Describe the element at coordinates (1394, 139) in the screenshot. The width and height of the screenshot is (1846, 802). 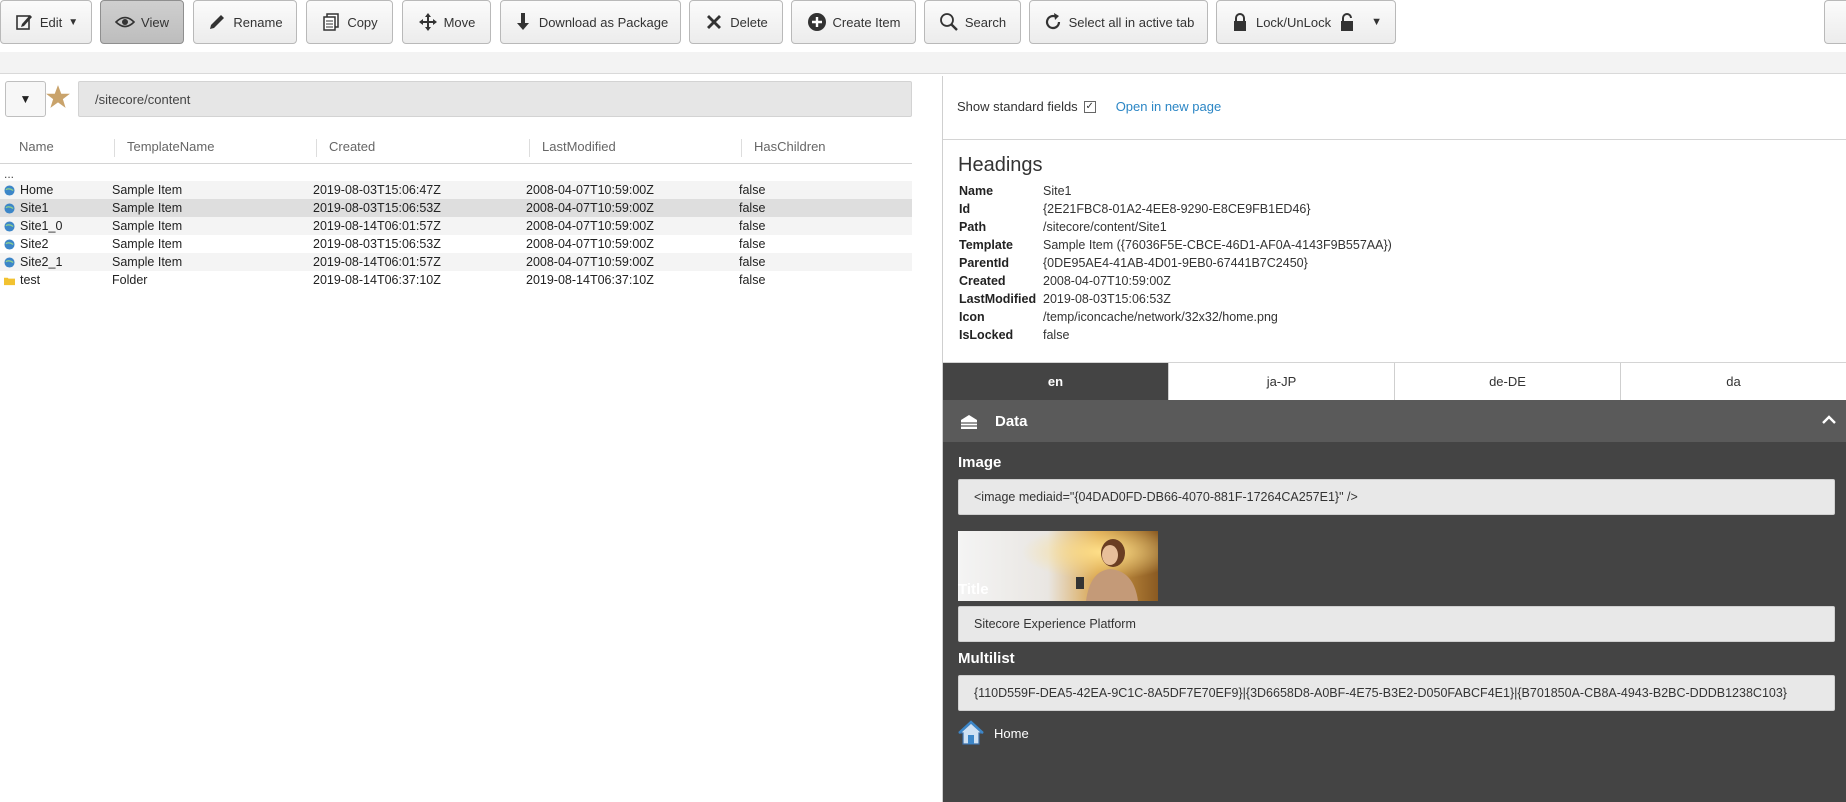
I see `divider` at that location.